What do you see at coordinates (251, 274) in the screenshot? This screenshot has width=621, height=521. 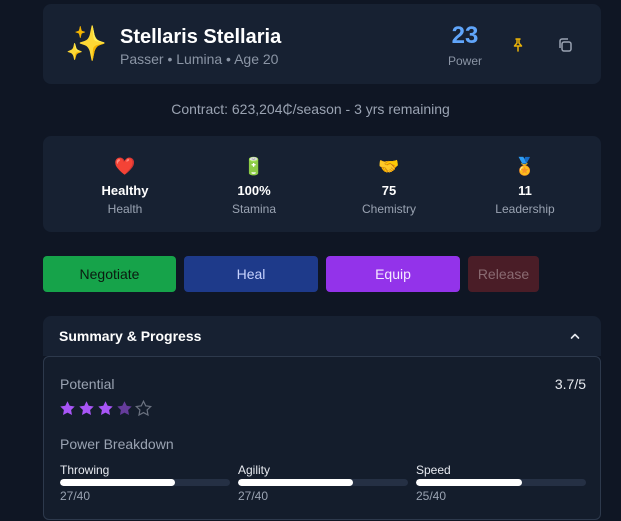 I see `heal-button: Heal` at bounding box center [251, 274].